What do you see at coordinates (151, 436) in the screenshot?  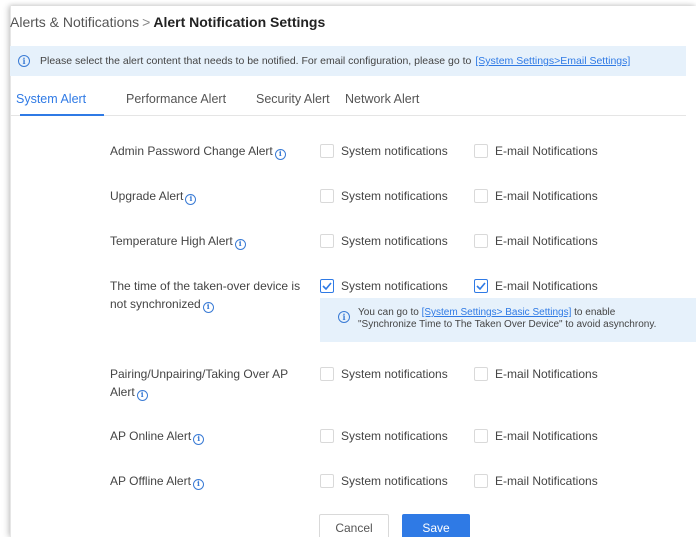 I see `alert-label-text: AP Online Alert` at bounding box center [151, 436].